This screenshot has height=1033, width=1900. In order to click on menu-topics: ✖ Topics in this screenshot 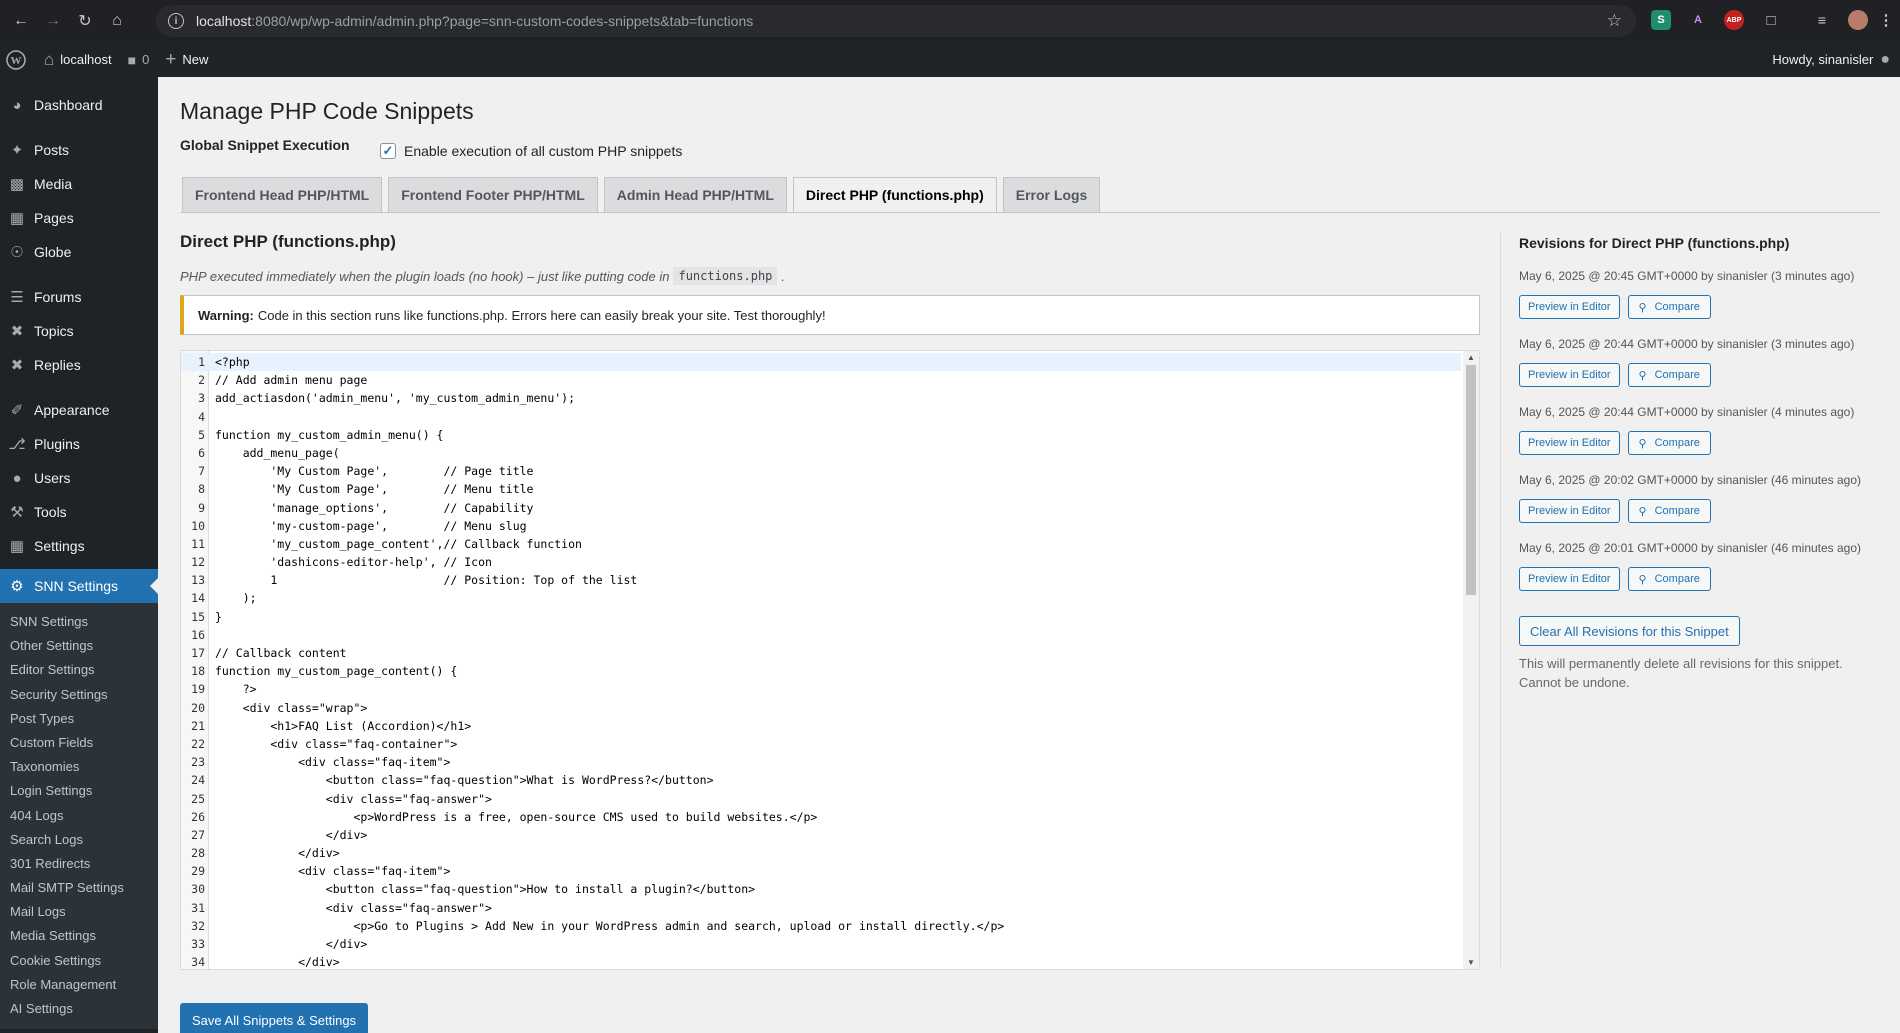, I will do `click(79, 331)`.